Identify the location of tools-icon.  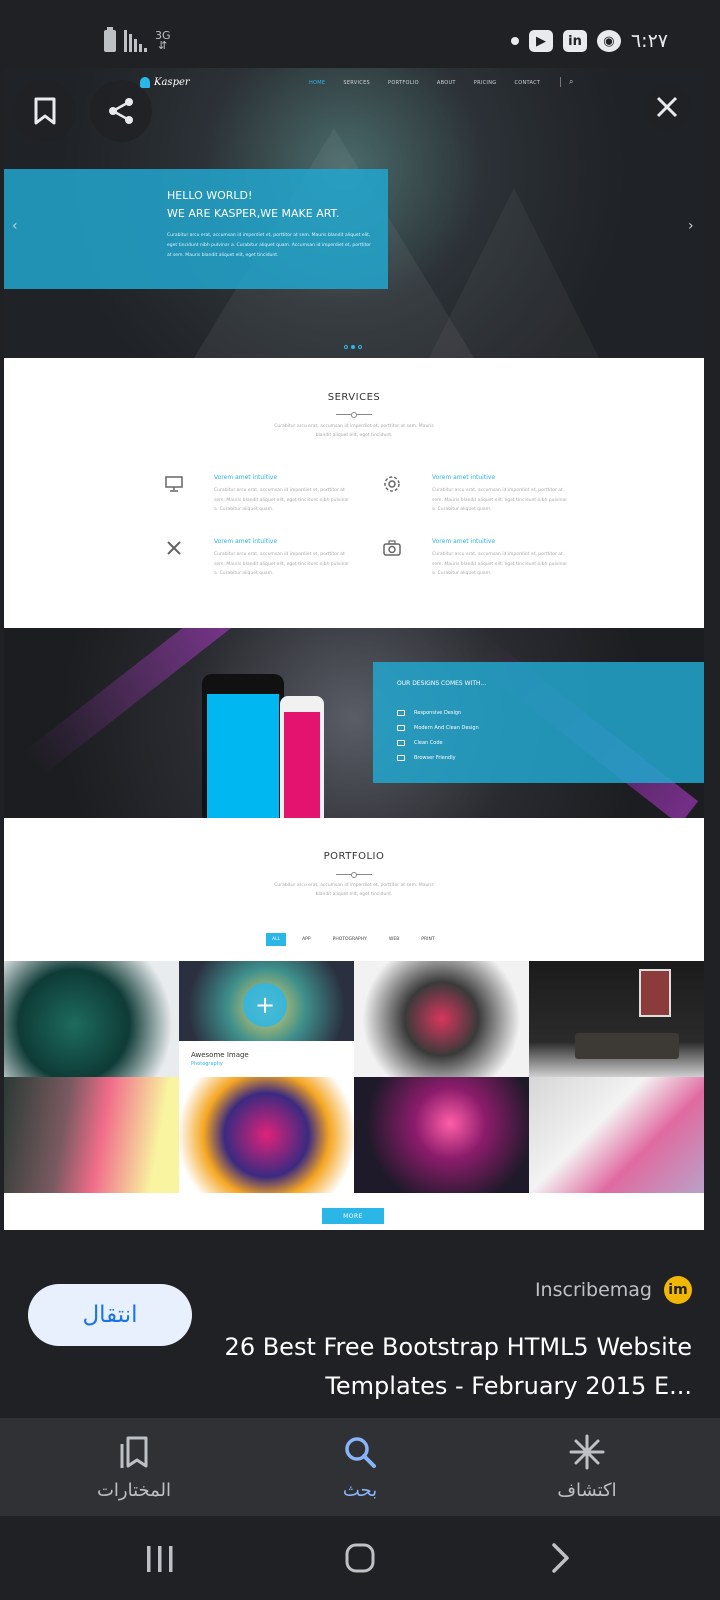
(174, 548).